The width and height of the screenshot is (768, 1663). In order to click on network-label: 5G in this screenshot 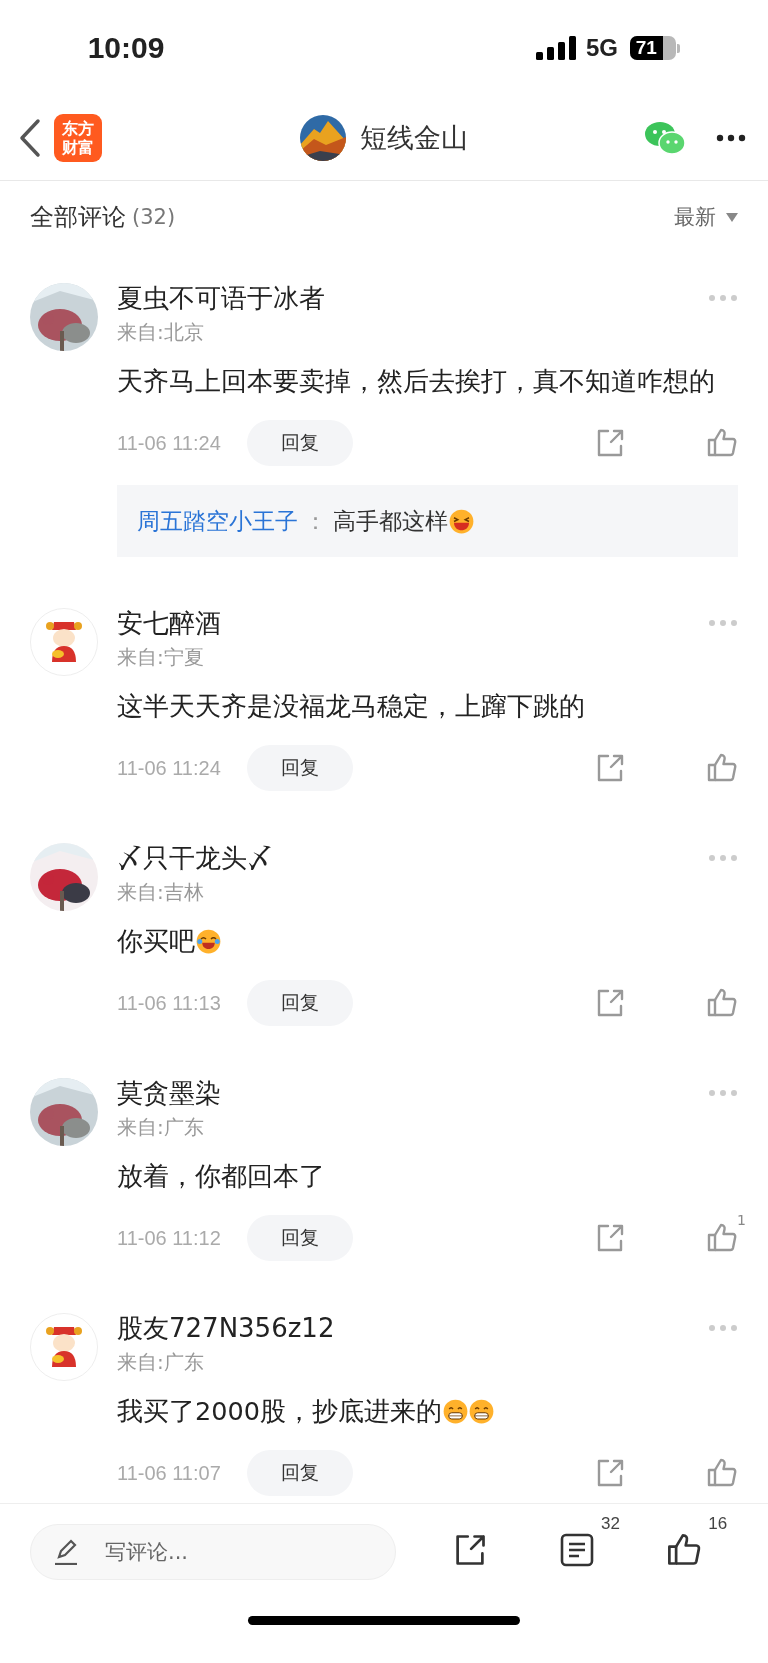, I will do `click(602, 48)`.